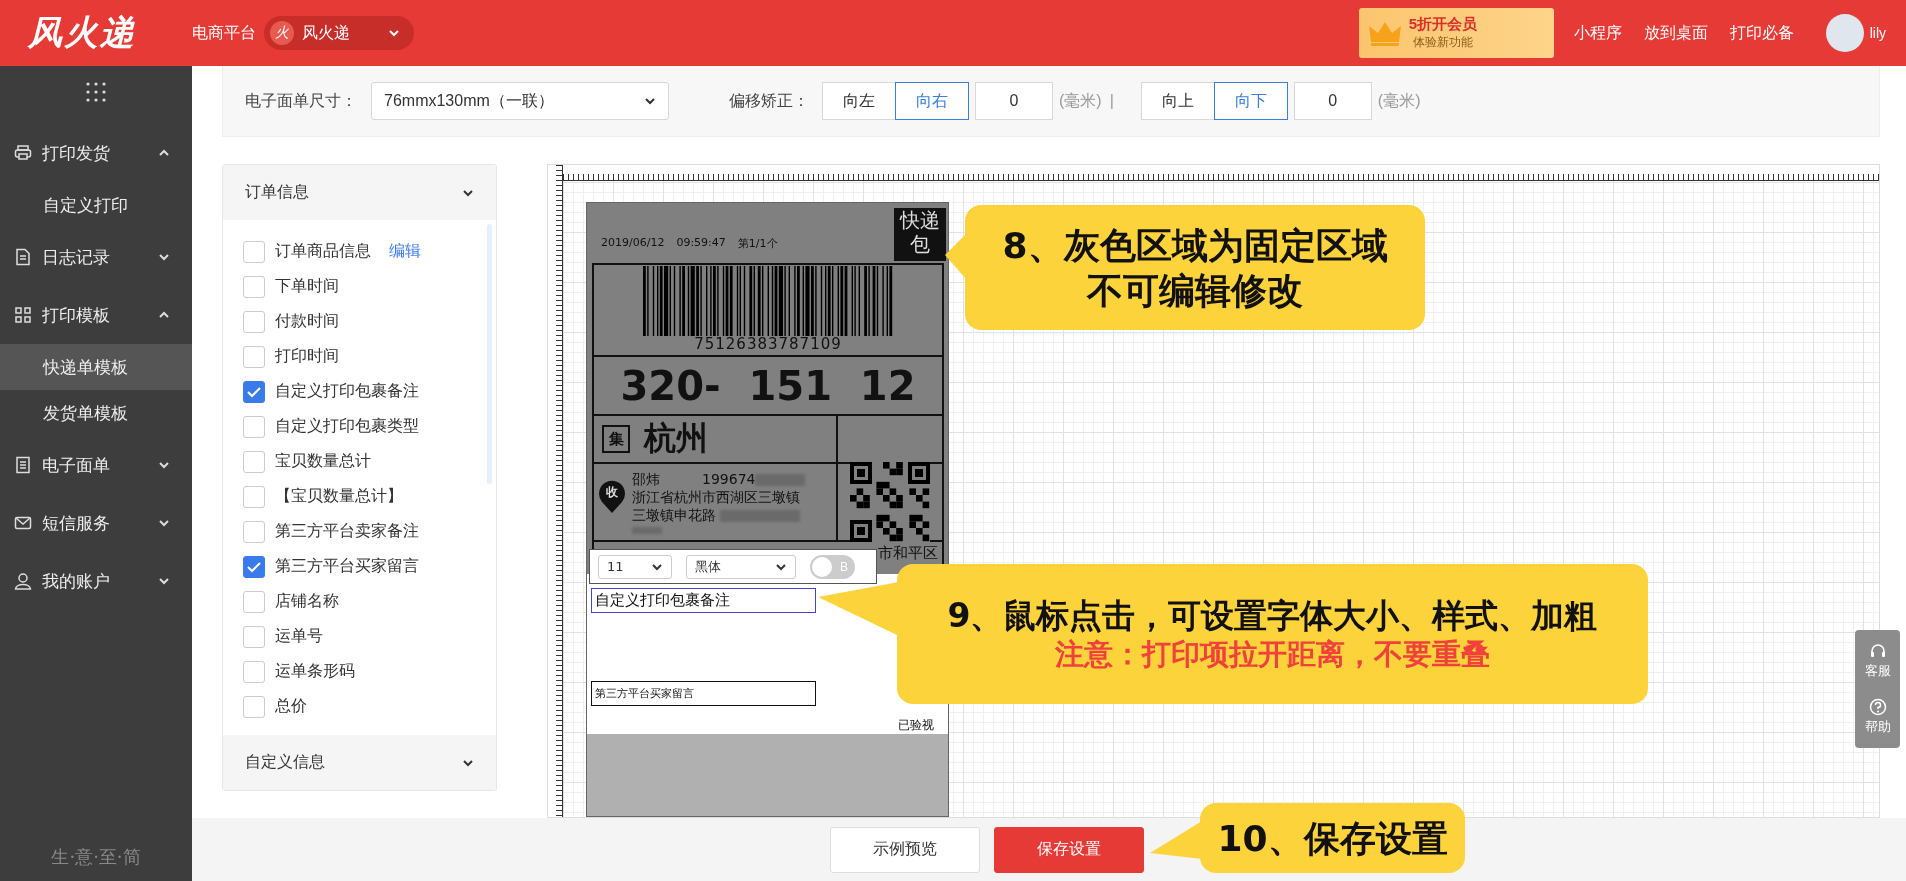  What do you see at coordinates (1332, 838) in the screenshot?
I see `callout-text: 10、保存设置` at bounding box center [1332, 838].